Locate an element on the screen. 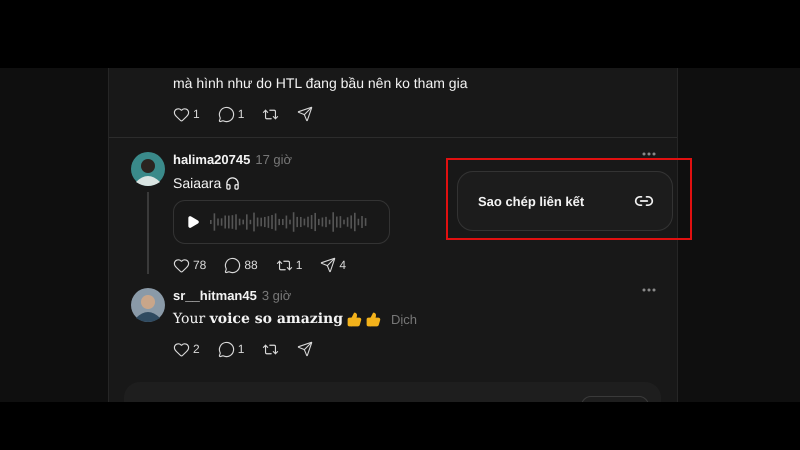 This screenshot has height=450, width=800. translate-link: Dịch is located at coordinates (404, 319).